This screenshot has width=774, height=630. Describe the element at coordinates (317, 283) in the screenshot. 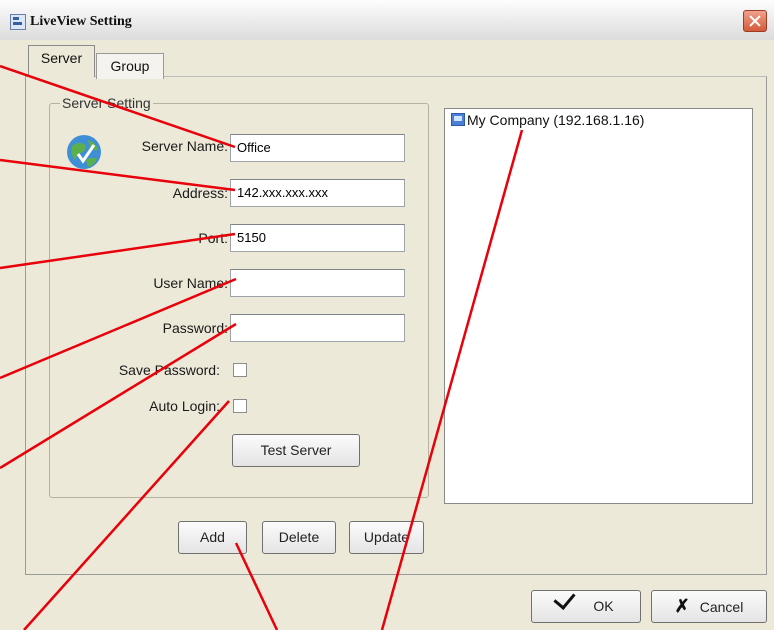

I see `user-name-field` at that location.